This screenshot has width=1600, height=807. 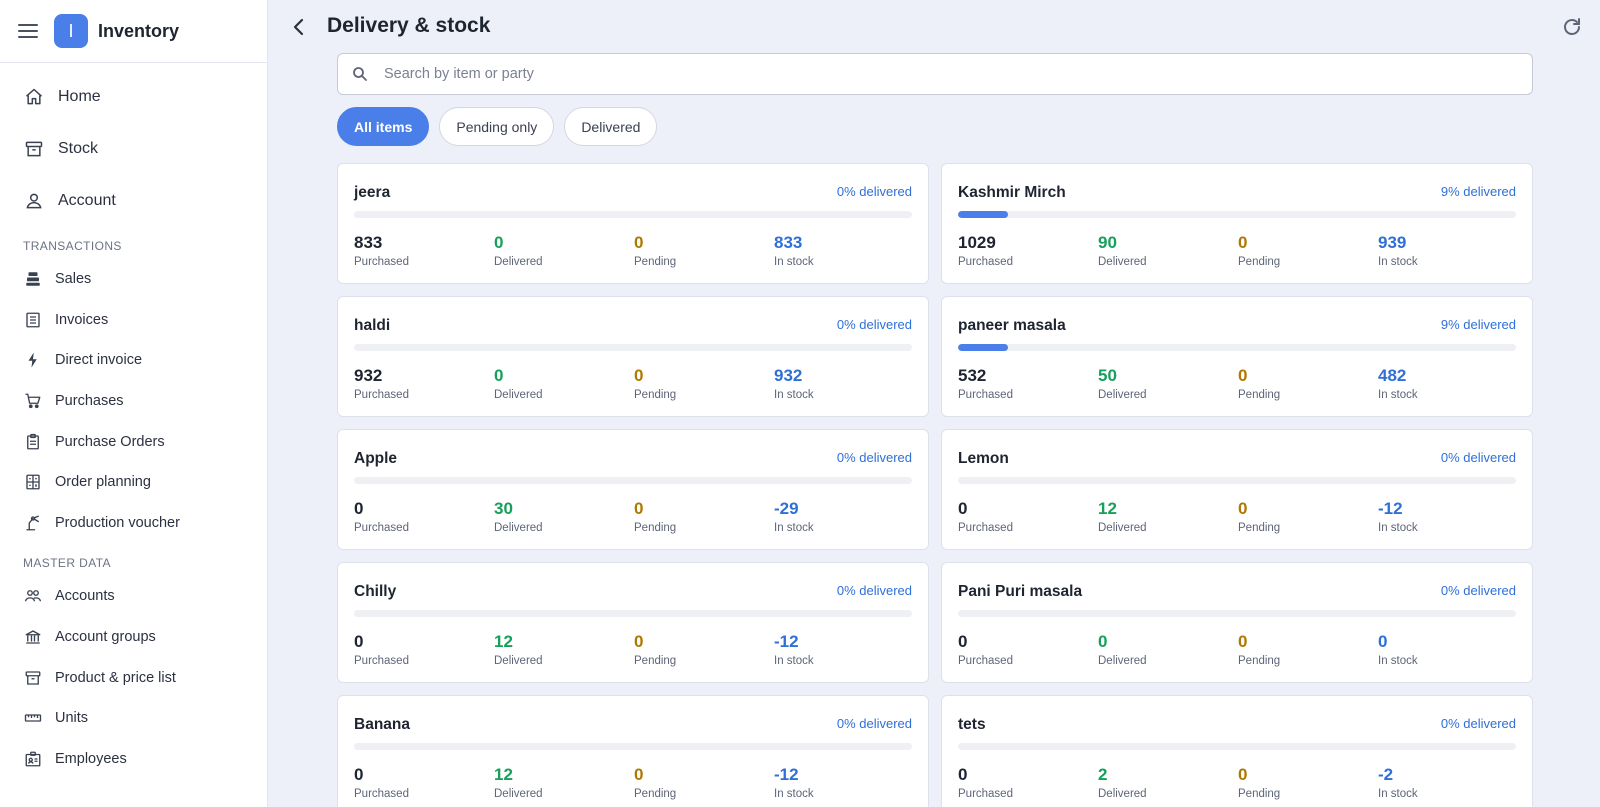 I want to click on back-button, so click(x=299, y=27).